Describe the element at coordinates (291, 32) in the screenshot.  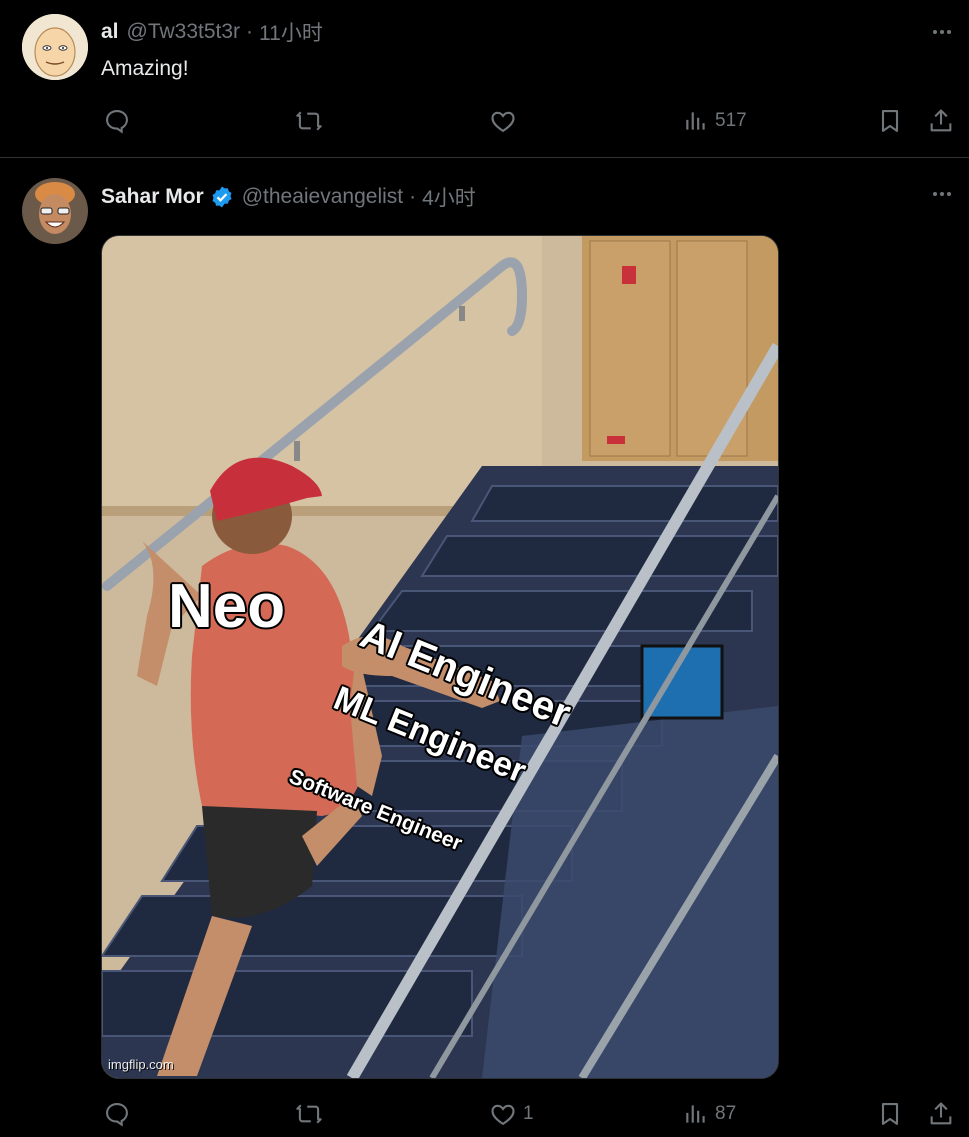
I see `timestamp: 11小时` at that location.